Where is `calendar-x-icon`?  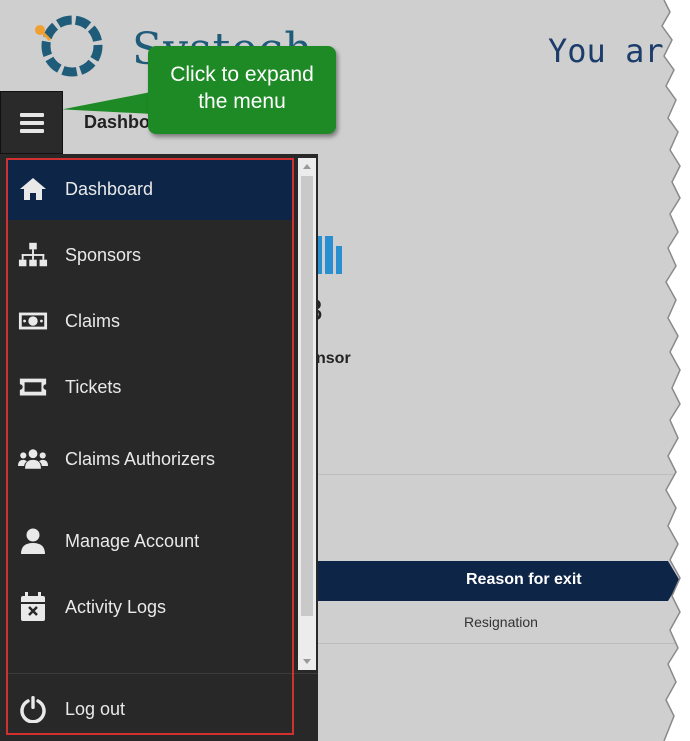
calendar-x-icon is located at coordinates (33, 607).